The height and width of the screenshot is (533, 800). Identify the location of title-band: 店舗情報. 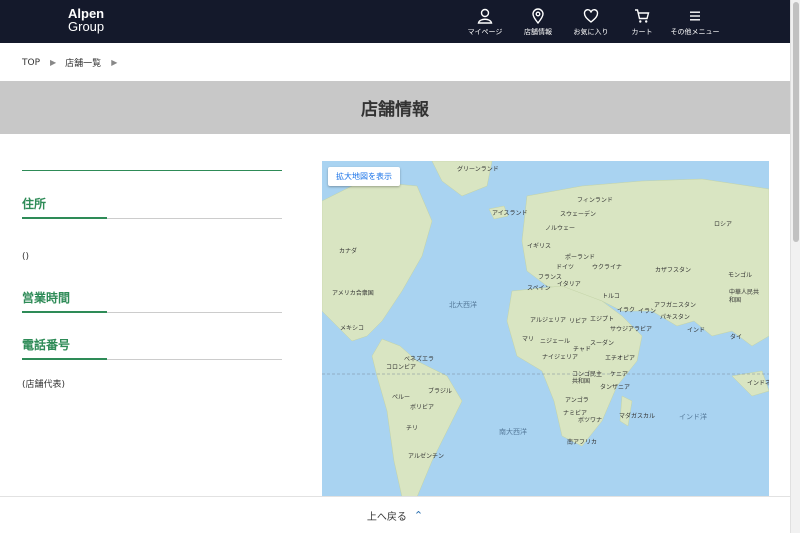
(395, 107).